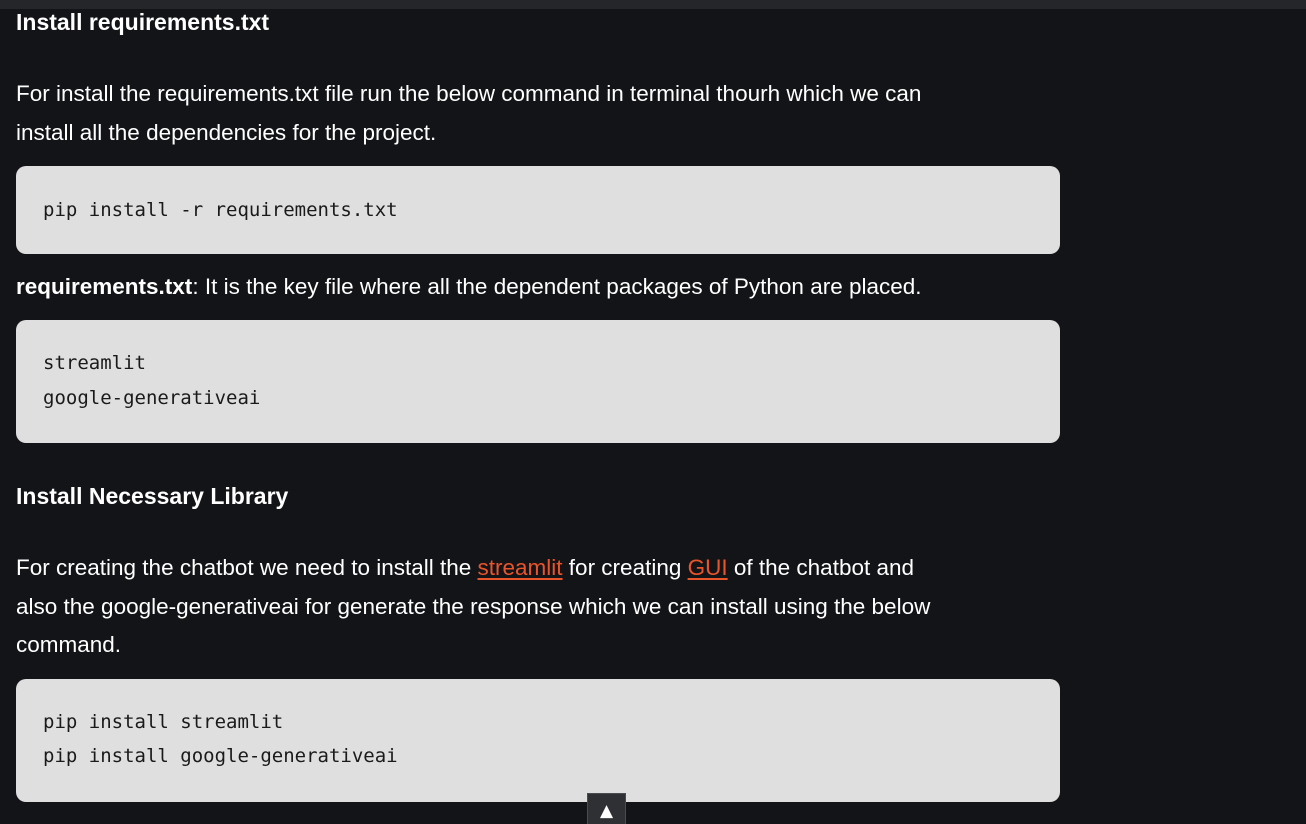 The image size is (1306, 824). What do you see at coordinates (163, 722) in the screenshot?
I see `code-line: pip install streamlit` at bounding box center [163, 722].